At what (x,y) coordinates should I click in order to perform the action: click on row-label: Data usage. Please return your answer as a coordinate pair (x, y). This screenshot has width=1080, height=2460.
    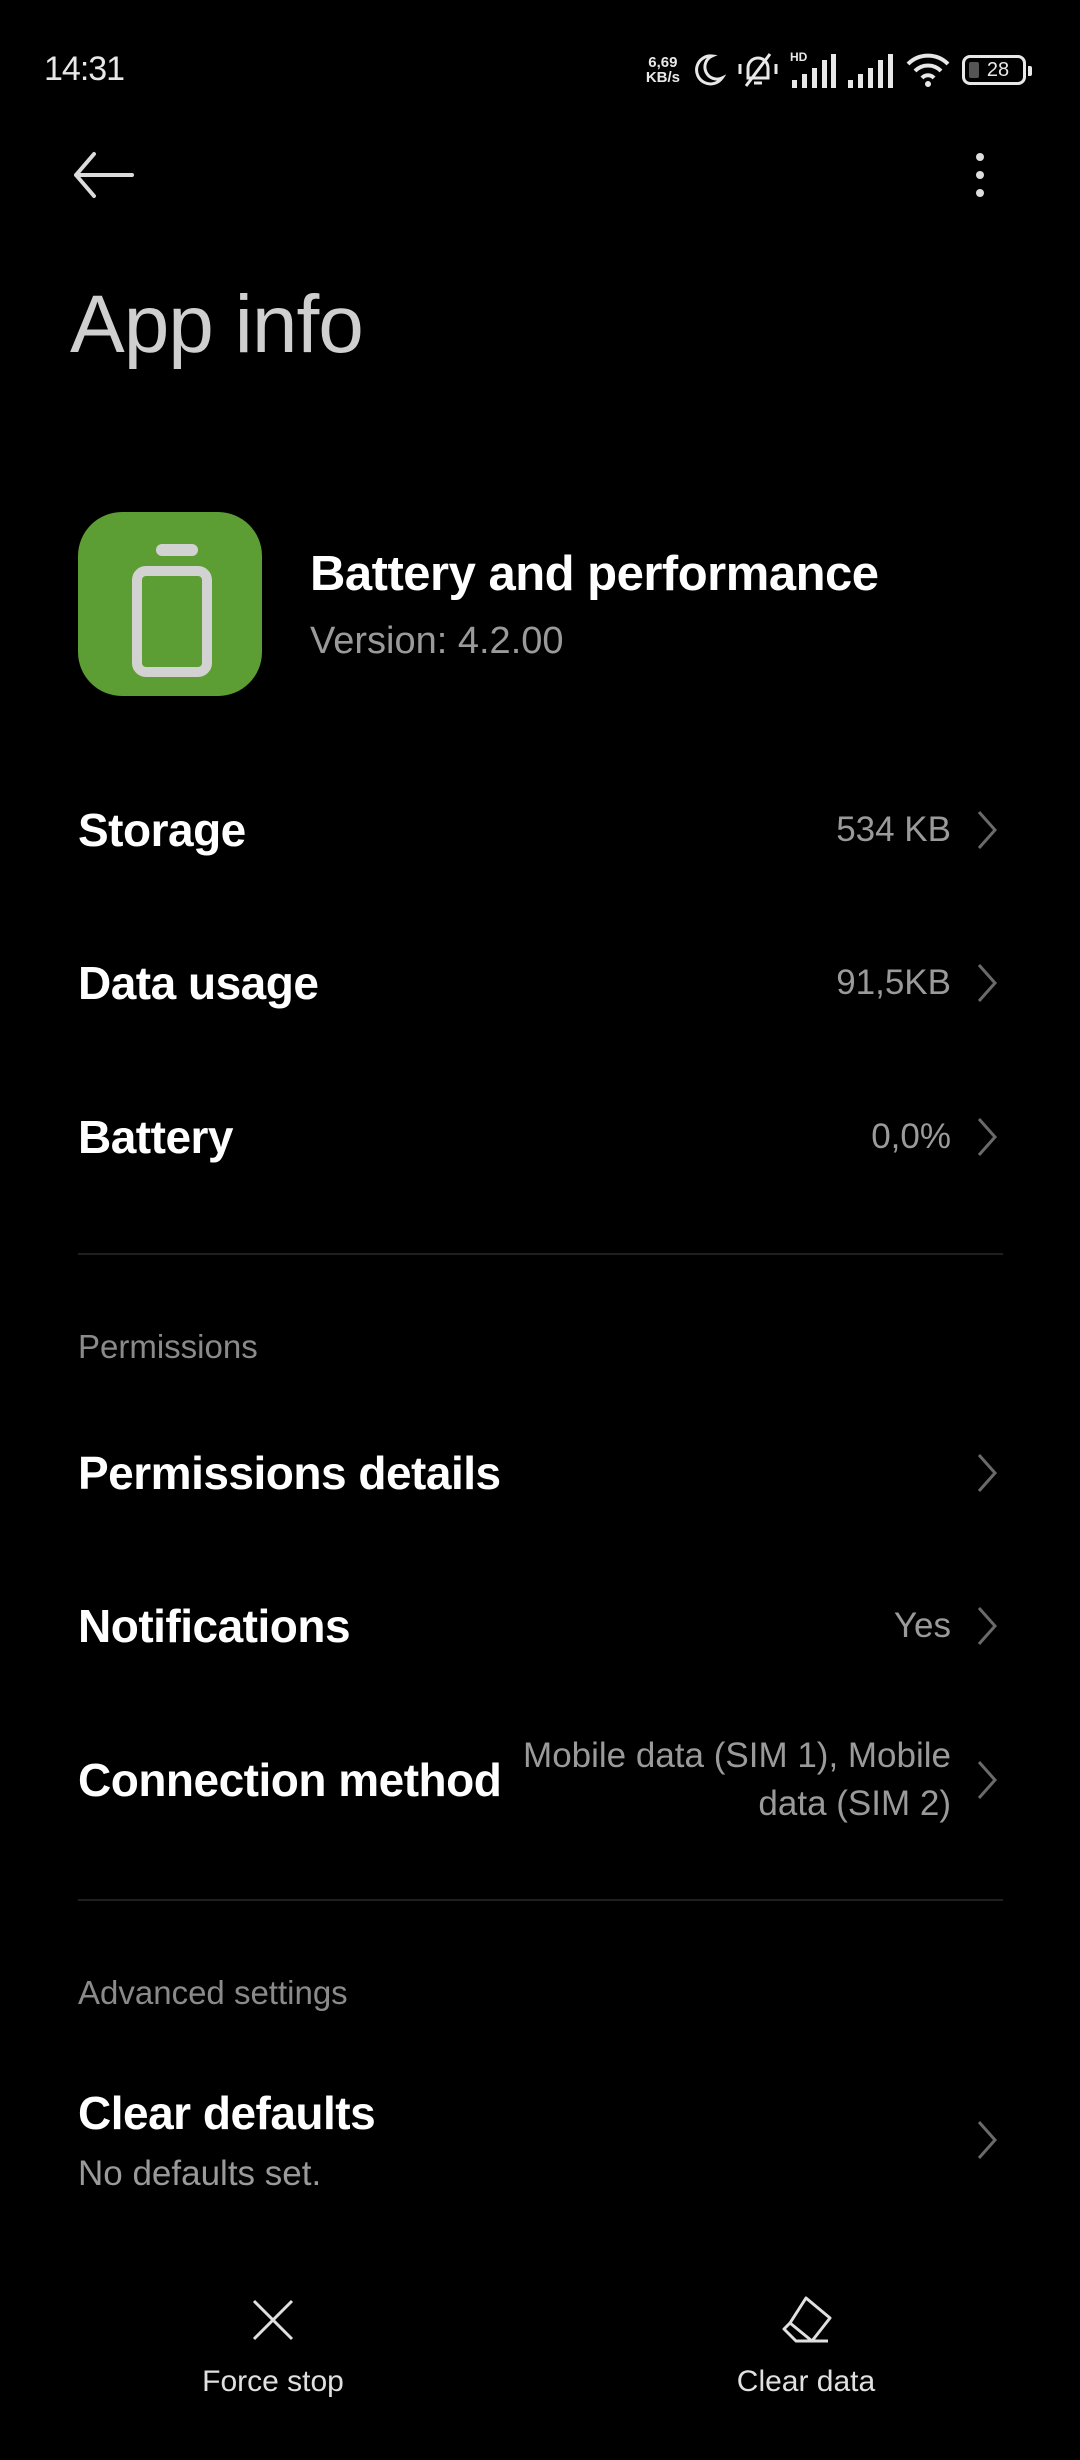
    Looking at the image, I should click on (198, 983).